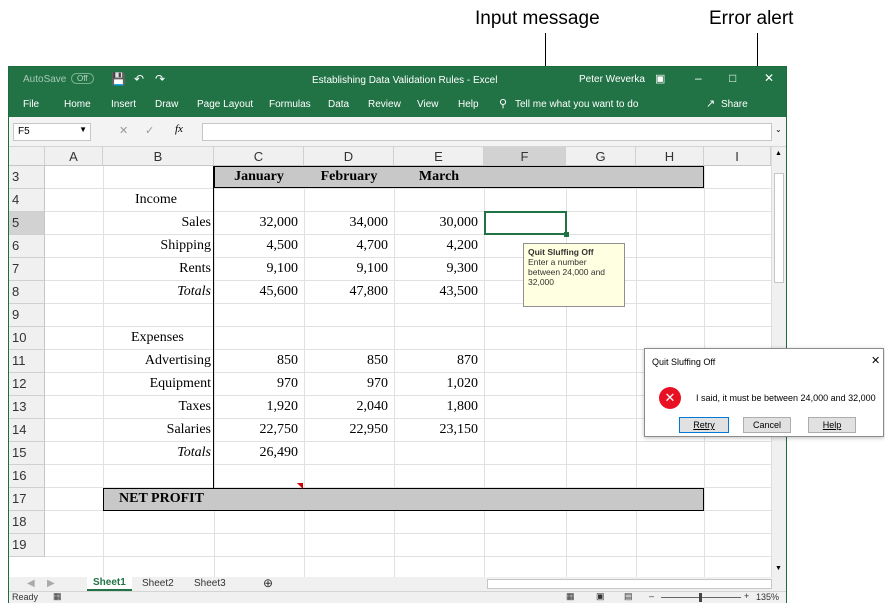  Describe the element at coordinates (767, 425) in the screenshot. I see `cancel-button: Cancel` at that location.